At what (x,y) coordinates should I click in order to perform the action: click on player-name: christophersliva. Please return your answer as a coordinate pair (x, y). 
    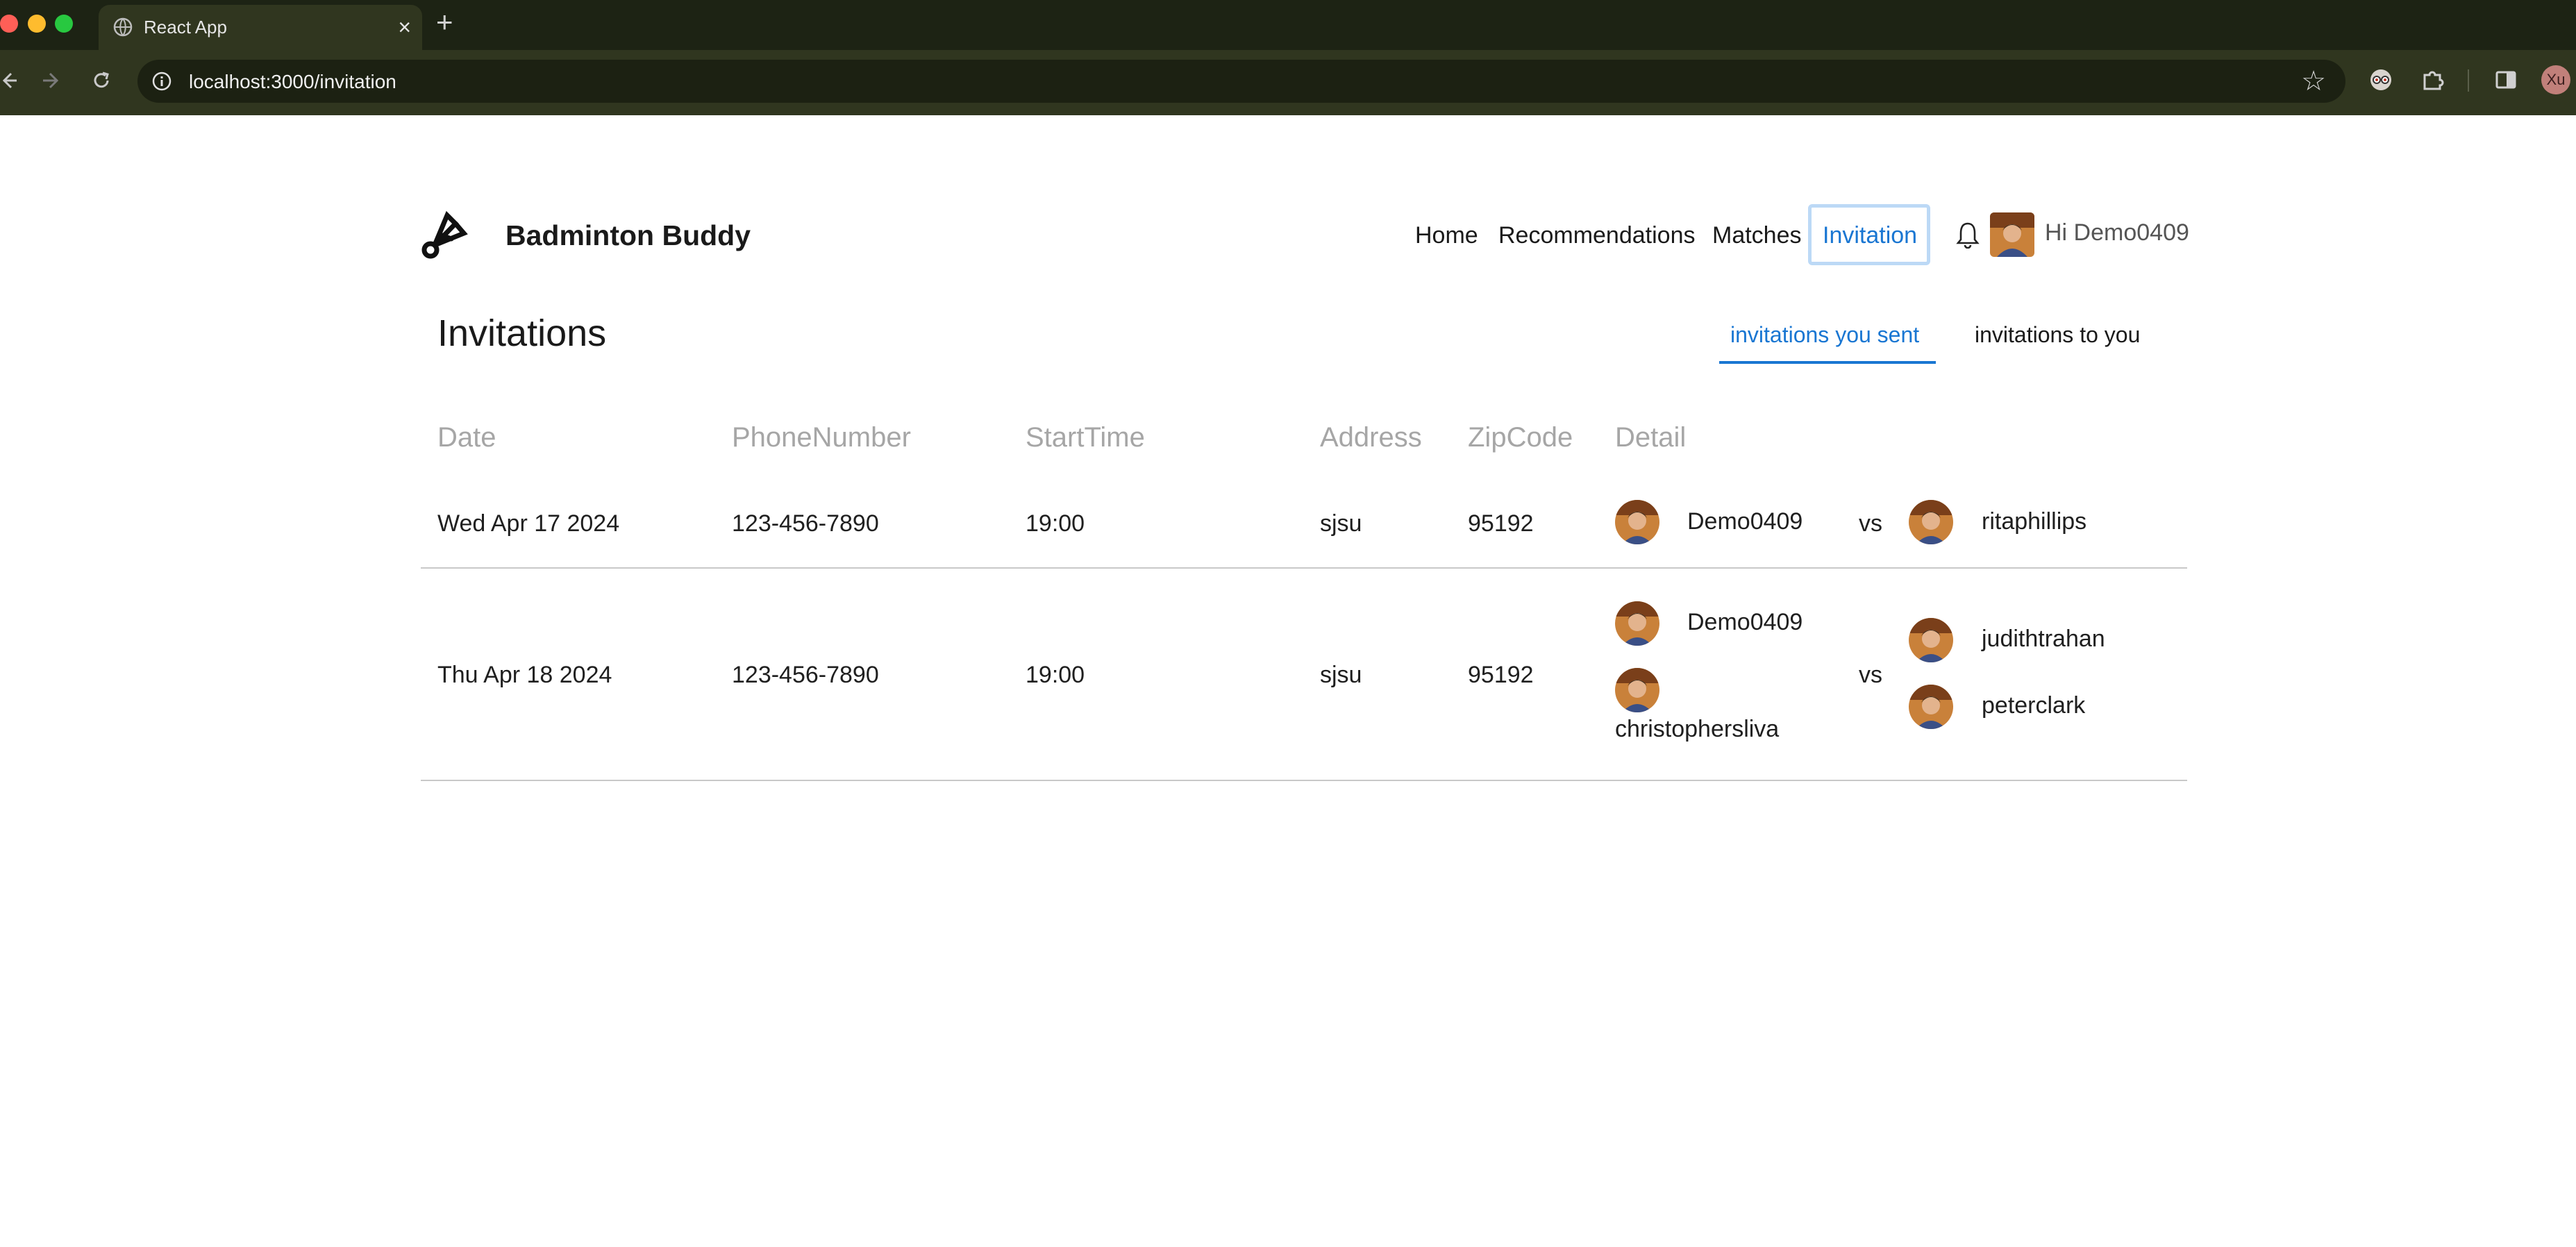
    Looking at the image, I should click on (1697, 729).